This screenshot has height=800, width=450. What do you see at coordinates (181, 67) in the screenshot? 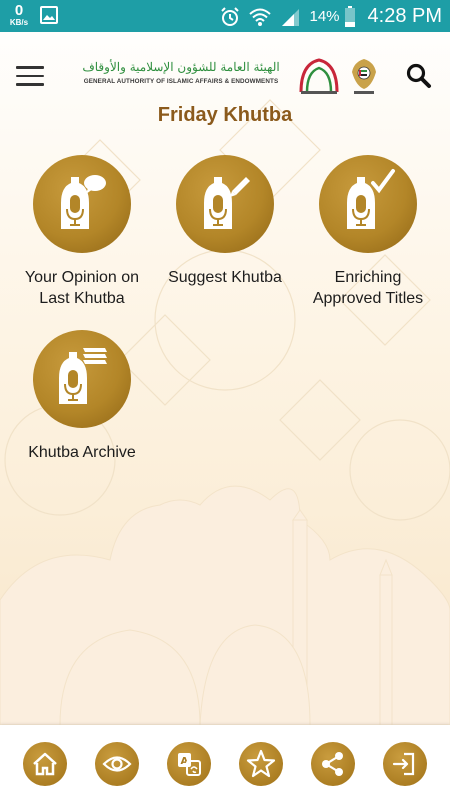
I see `logo-arabic-text: الهيئة العامة للشؤون الإسلامية والأوقاف` at bounding box center [181, 67].